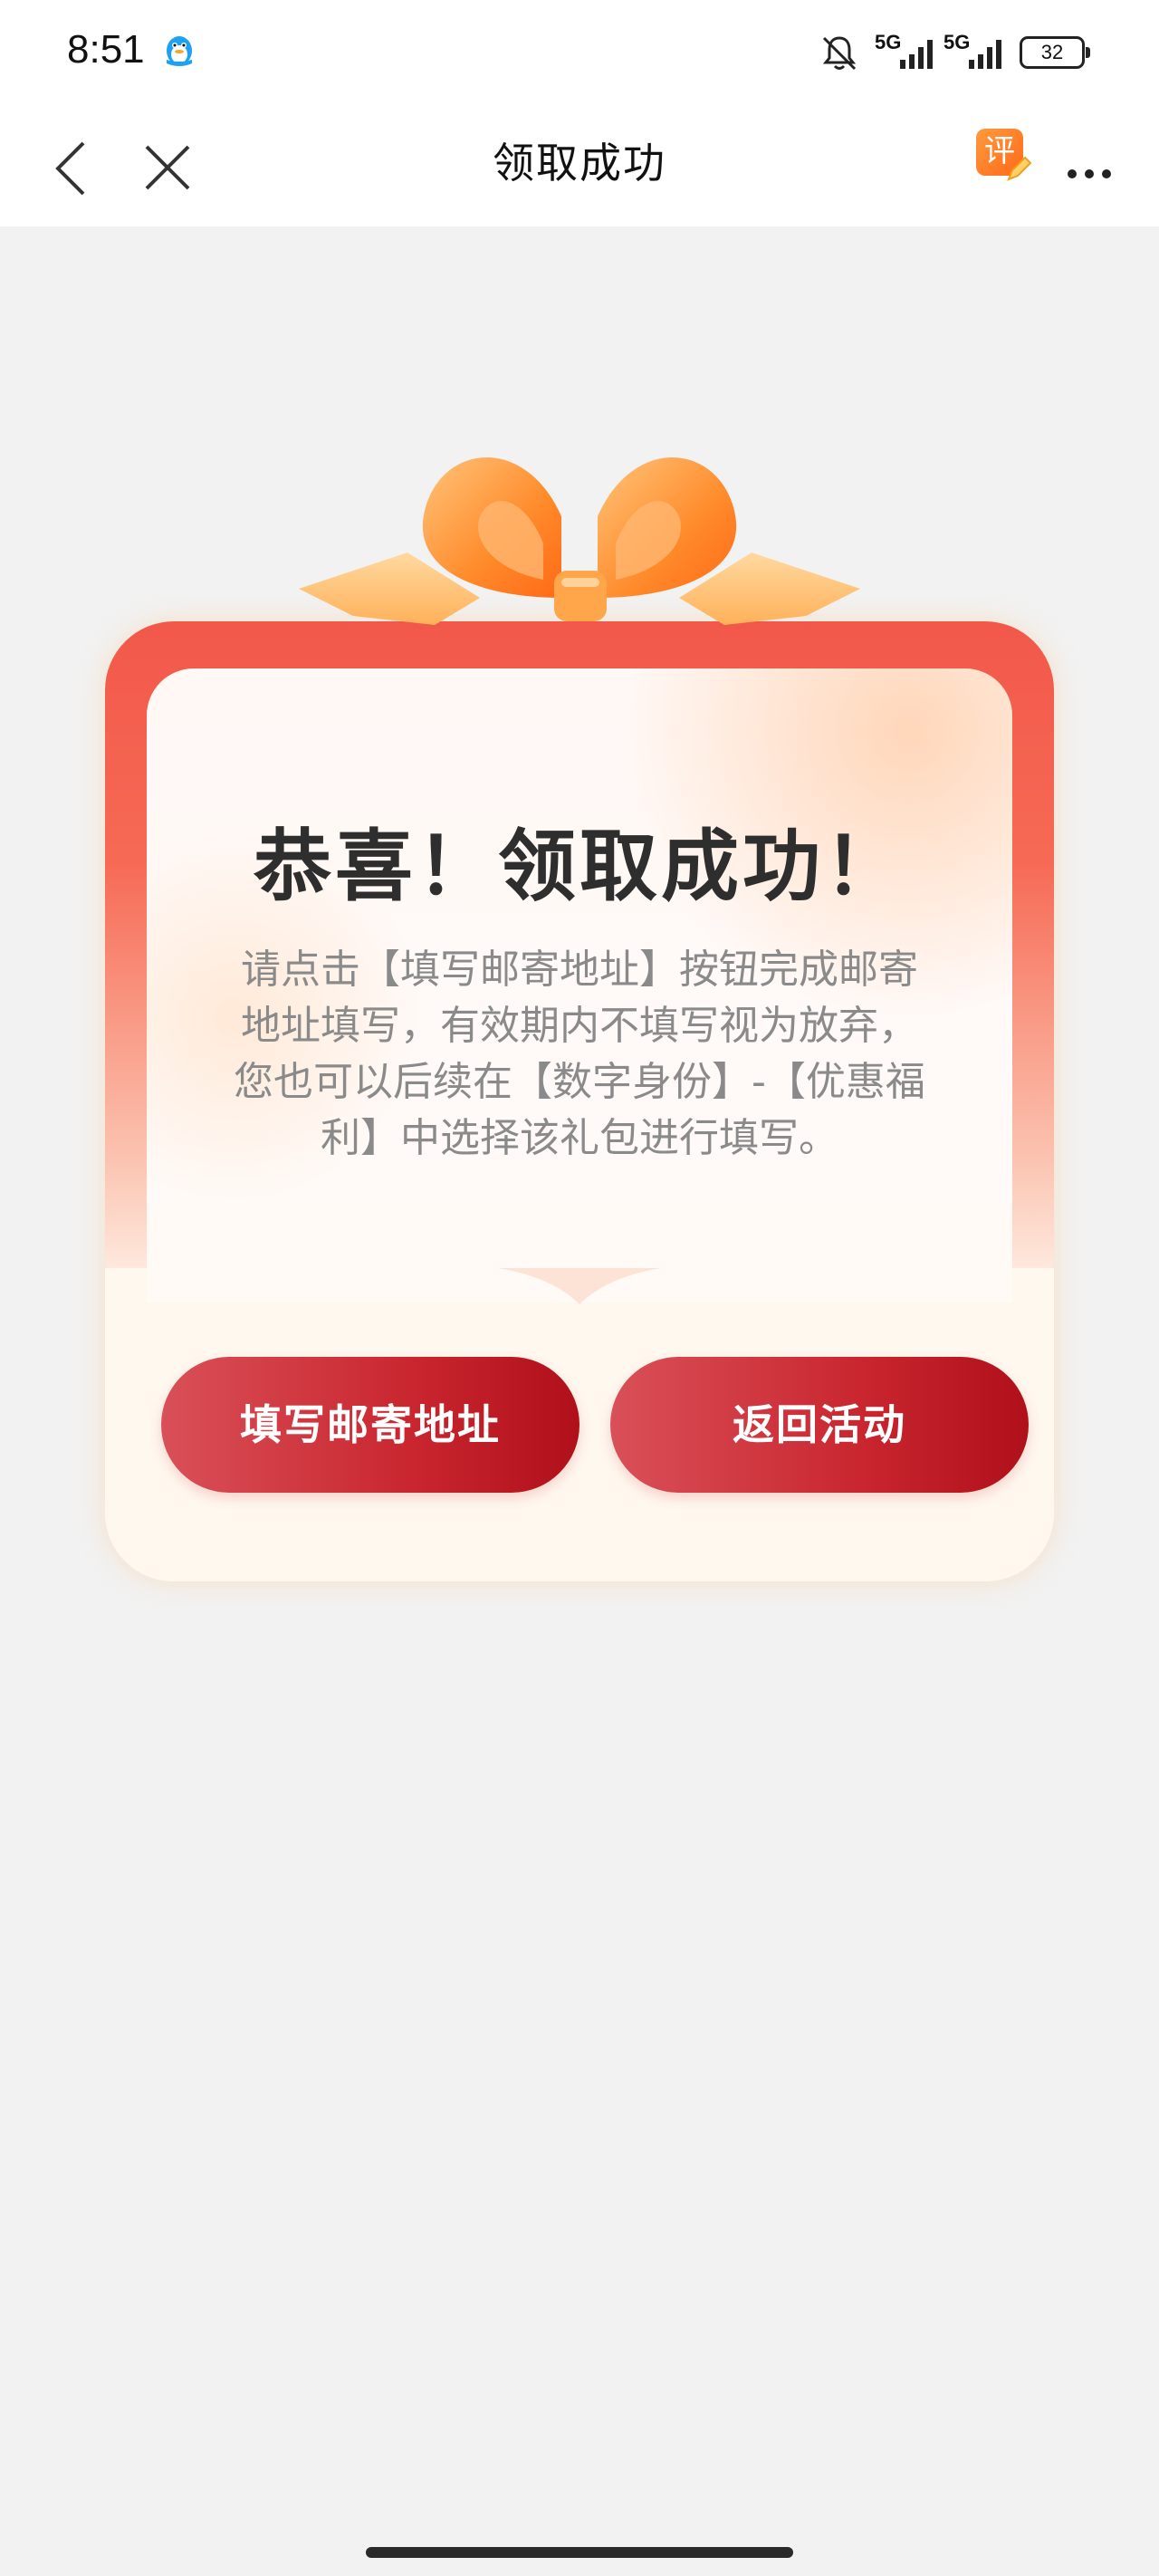 This screenshot has height=2576, width=1159. Describe the element at coordinates (579, 52) in the screenshot. I see `status-bar: 8:51 5G 5G 32` at that location.